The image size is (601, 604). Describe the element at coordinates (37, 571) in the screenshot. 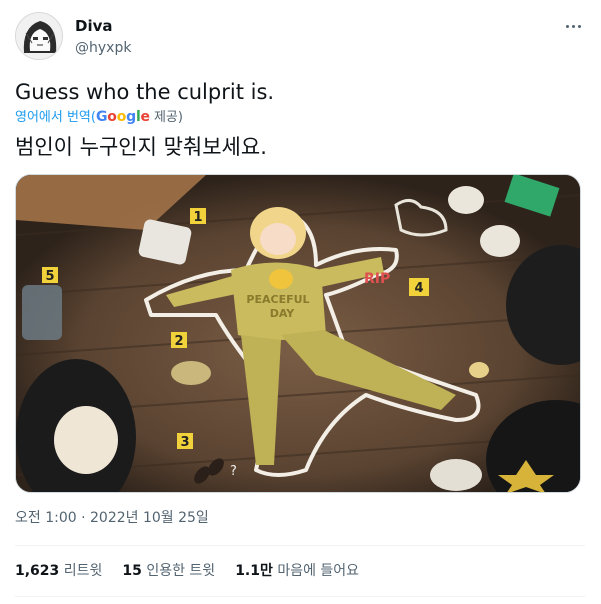

I see `retweets-count: 1,623` at that location.